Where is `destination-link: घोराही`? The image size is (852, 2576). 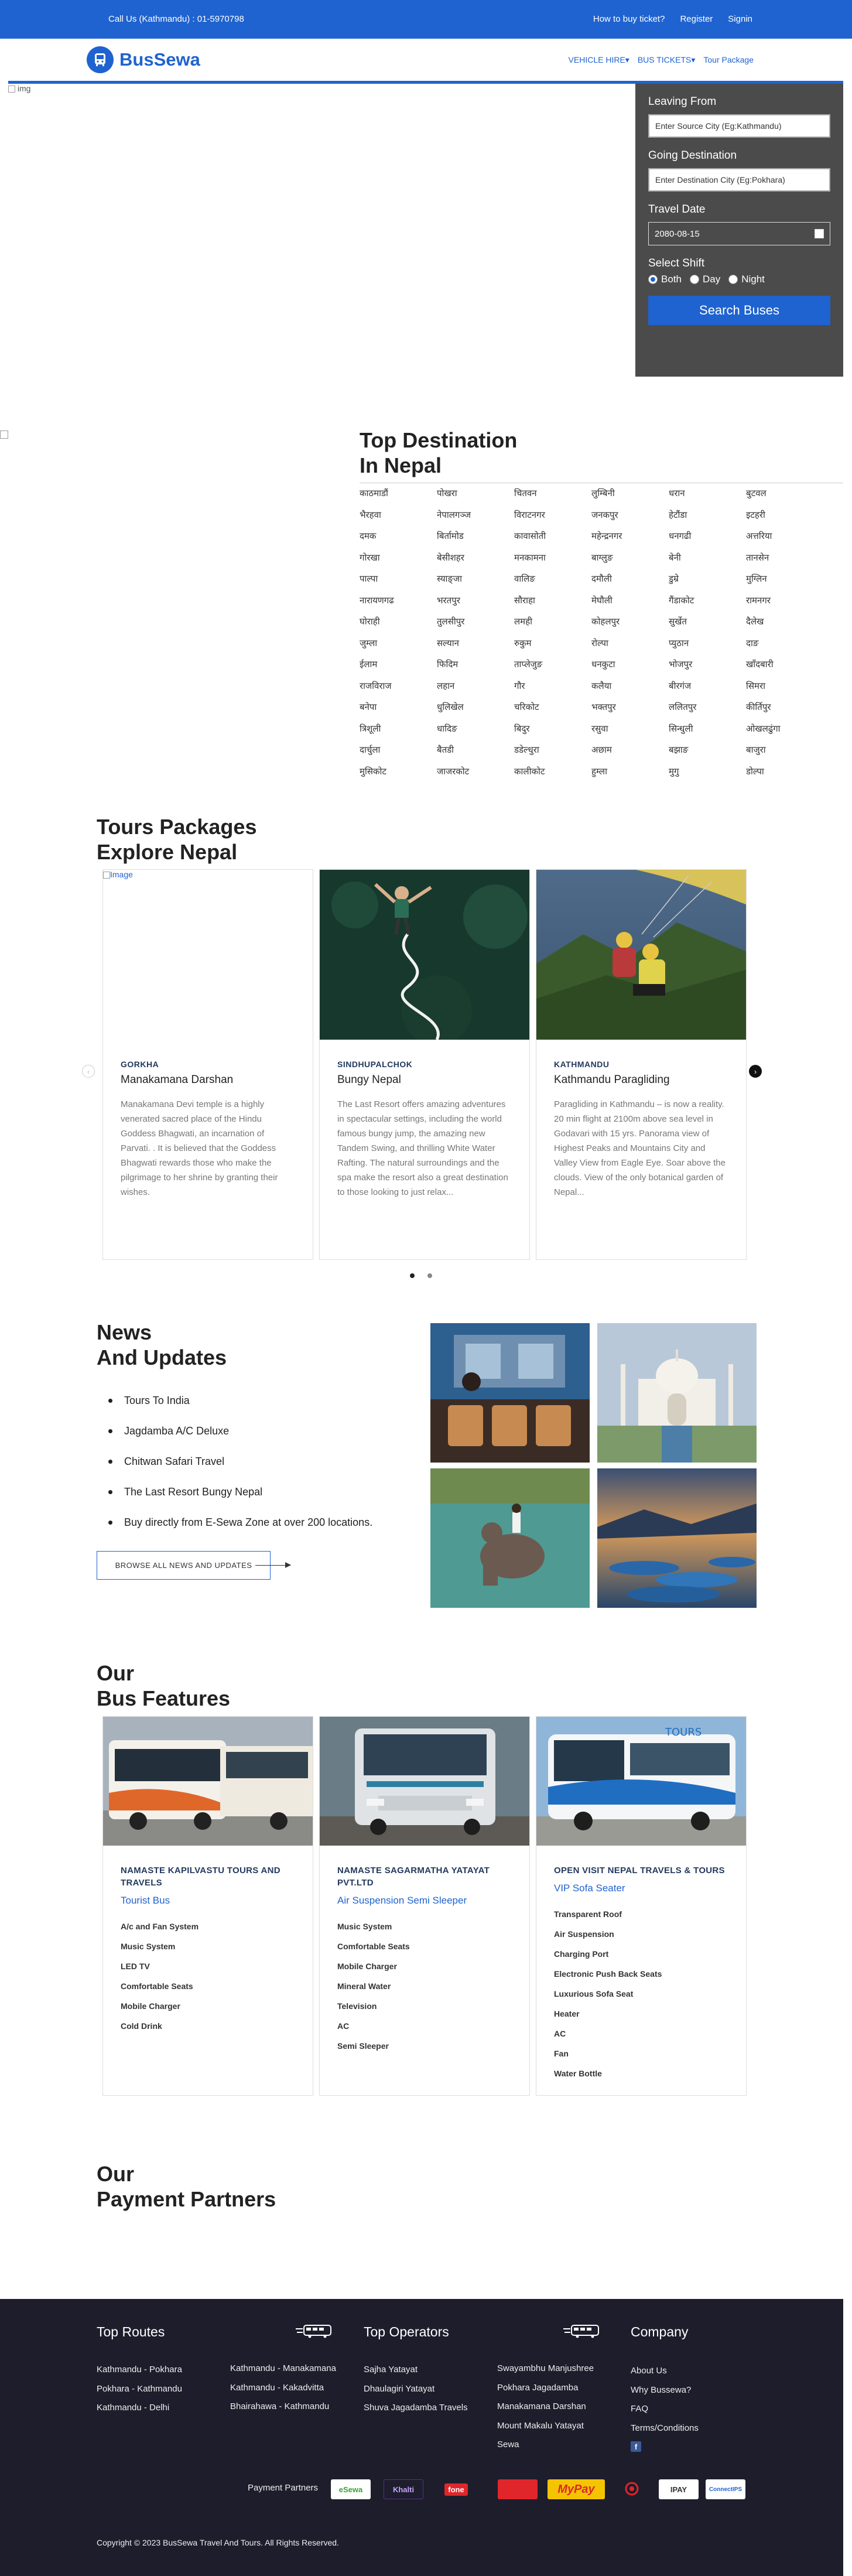 destination-link: घोराही is located at coordinates (399, 627).